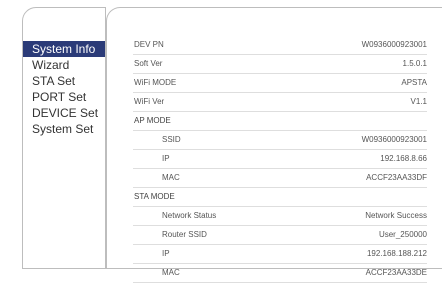 This screenshot has height=283, width=442. What do you see at coordinates (280, 102) in the screenshot?
I see `wifi-ver-row: WiFi Ver V1.1` at bounding box center [280, 102].